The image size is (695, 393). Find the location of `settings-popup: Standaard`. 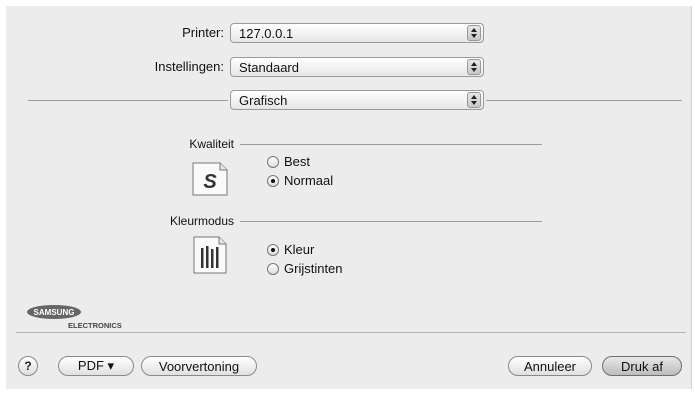

settings-popup: Standaard is located at coordinates (357, 67).